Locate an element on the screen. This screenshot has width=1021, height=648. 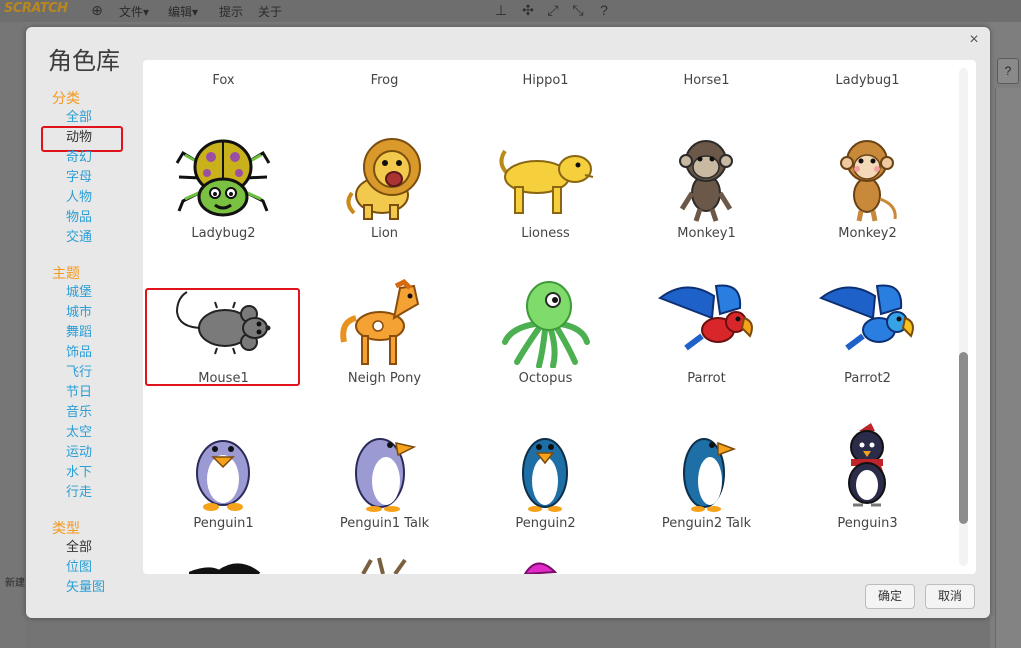
sprite-tile-neigh-pony: Neigh Pony is located at coordinates (384, 336).